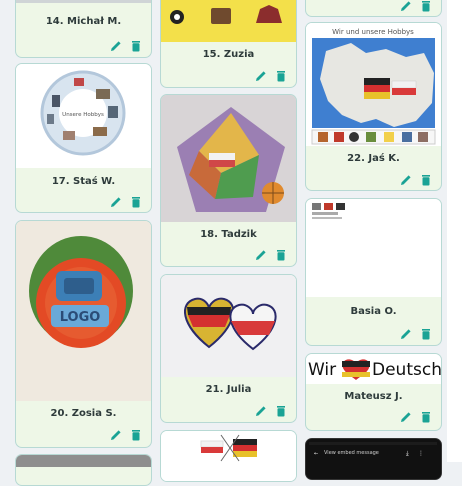 This screenshot has height=486, width=462. I want to click on image-text-right: Deutsch, so click(406, 370).